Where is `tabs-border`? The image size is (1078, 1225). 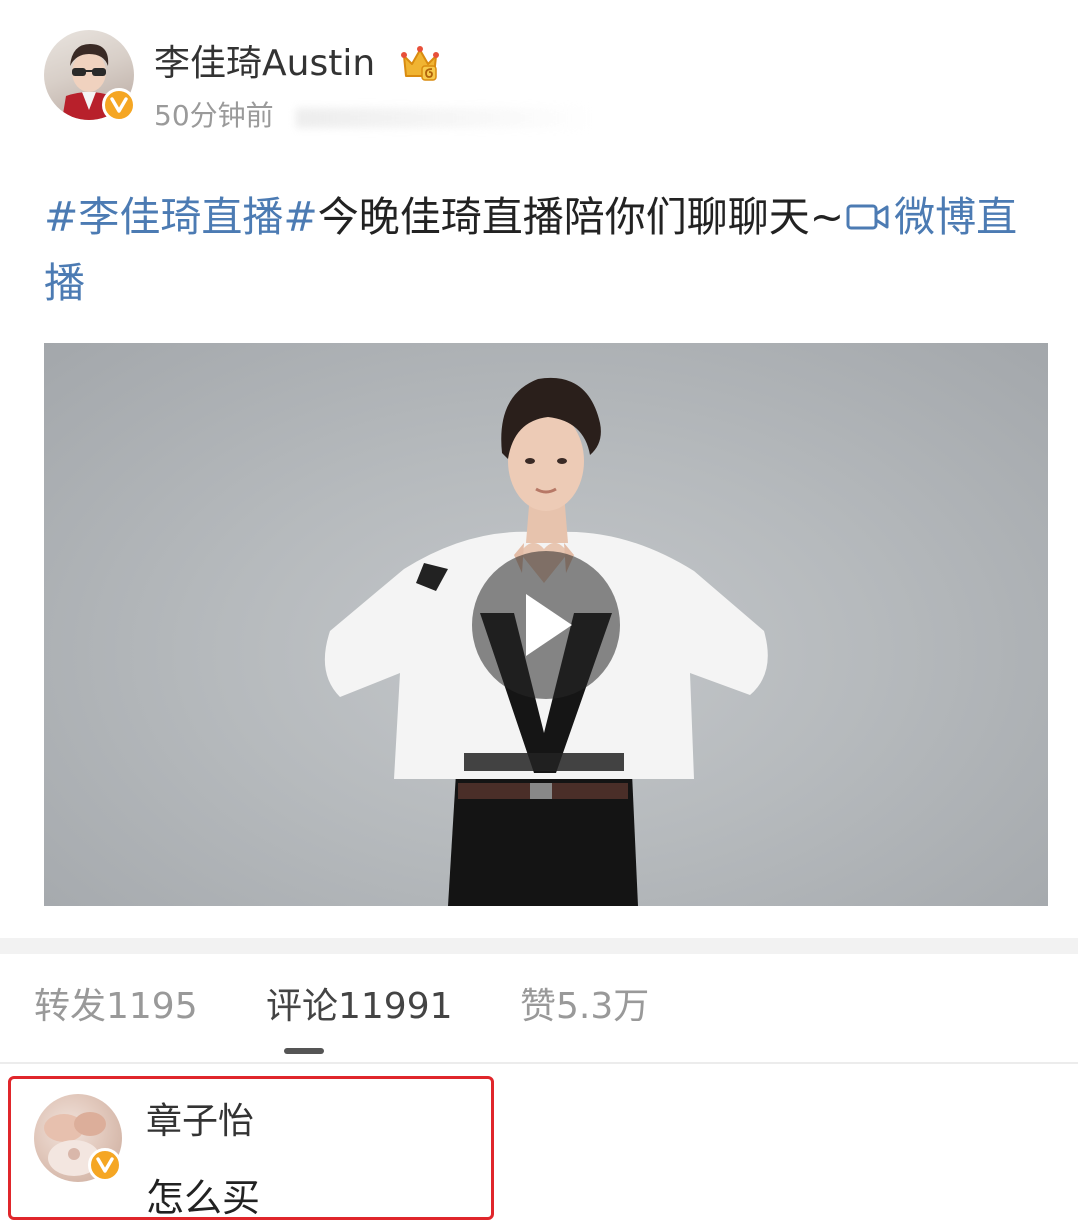 tabs-border is located at coordinates (539, 1063).